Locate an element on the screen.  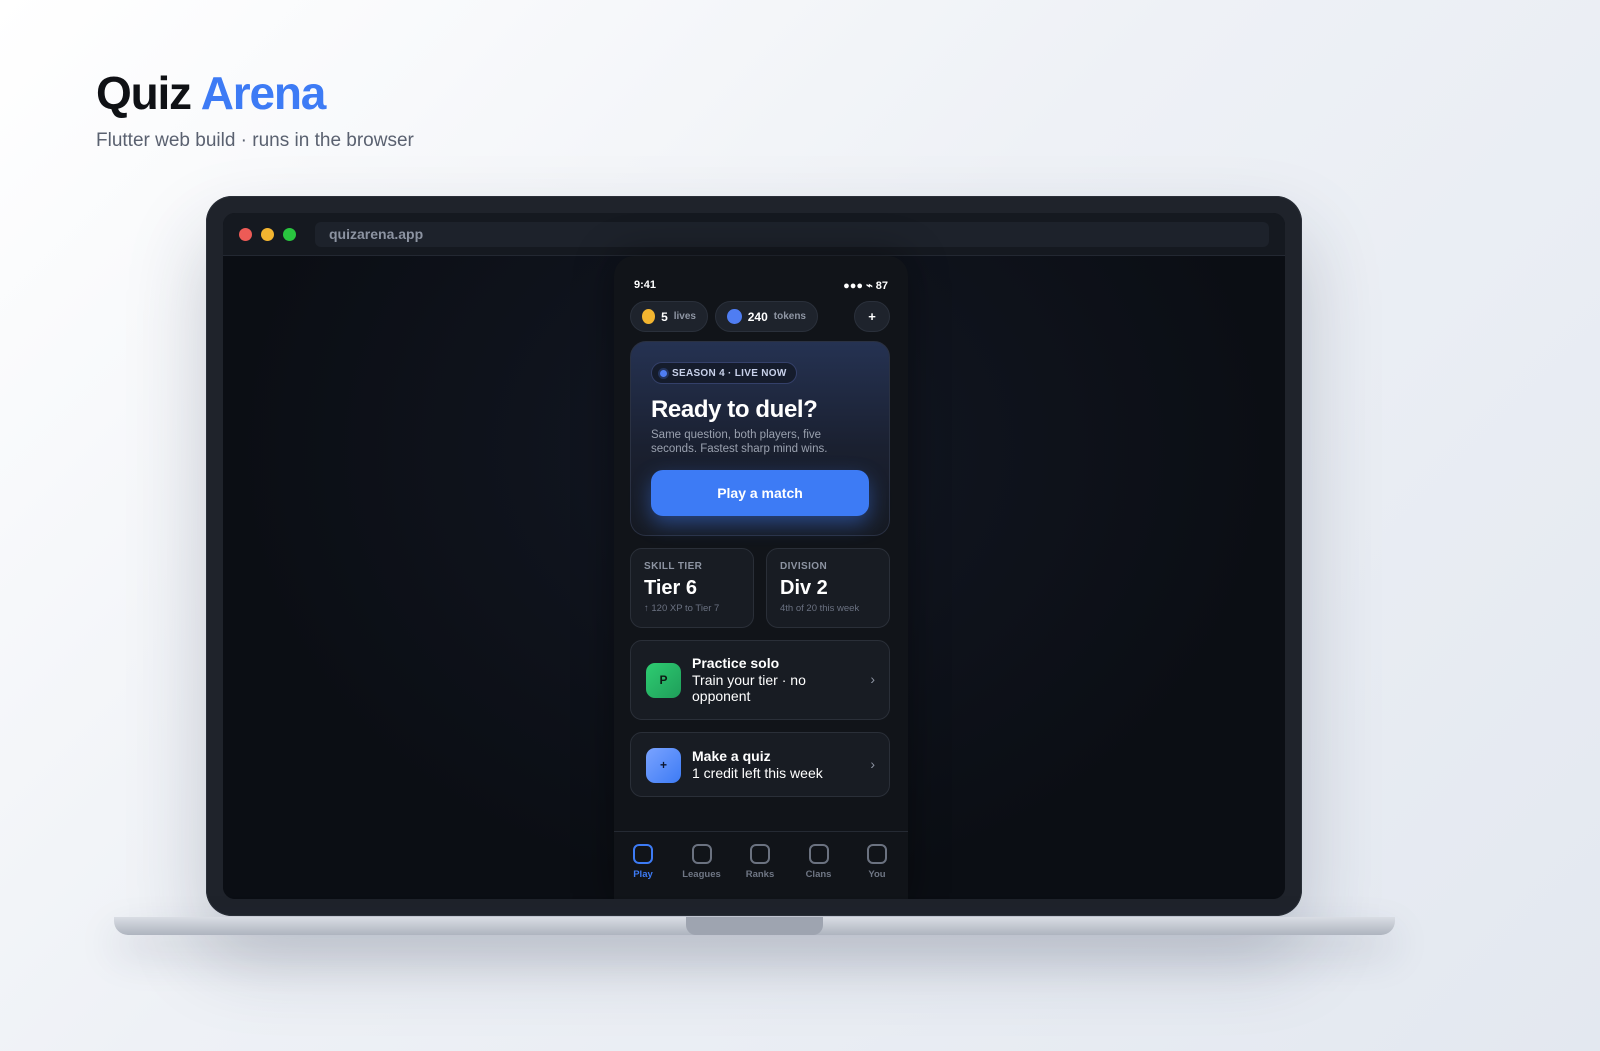
make-quiz-text: Make a quiz 1 credit left this week is located at coordinates (772, 764).